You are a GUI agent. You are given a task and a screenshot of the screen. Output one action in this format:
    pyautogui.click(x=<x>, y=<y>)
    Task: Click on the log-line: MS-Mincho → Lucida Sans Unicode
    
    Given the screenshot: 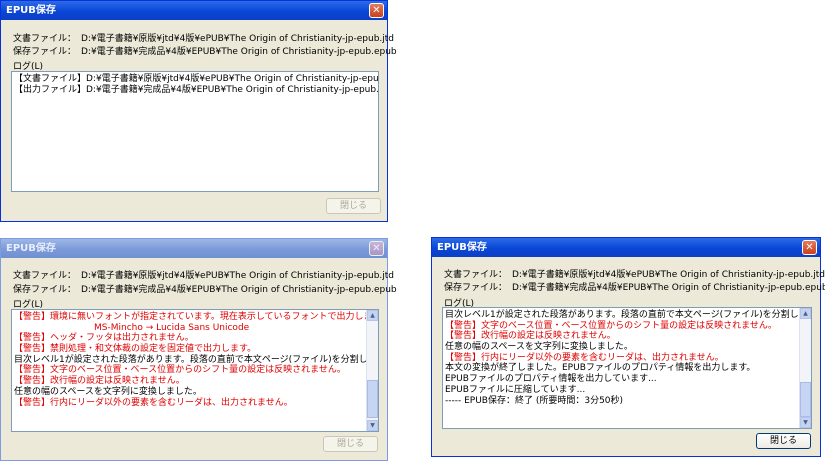 What is the action you would take?
    pyautogui.click(x=172, y=327)
    